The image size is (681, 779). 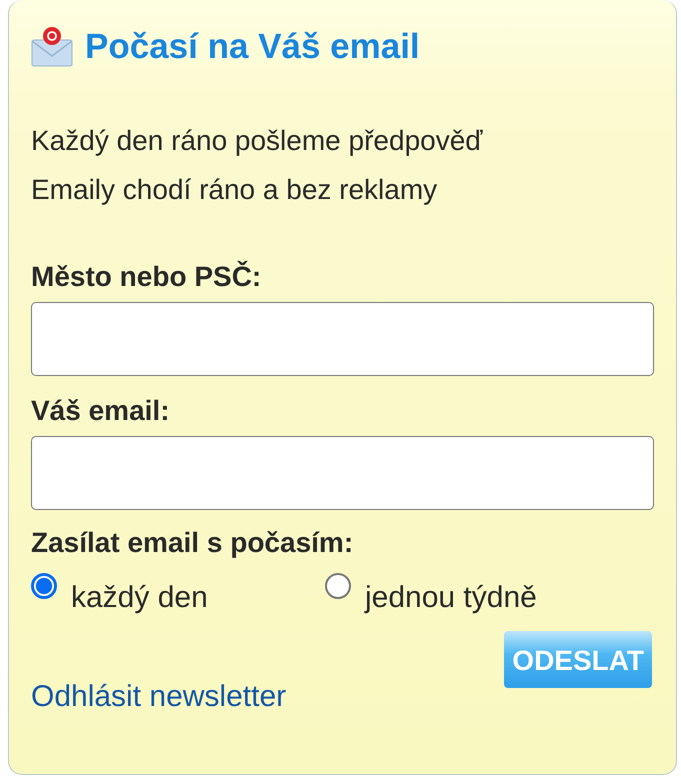 I want to click on widget-title: Počasí na Váš email, so click(x=252, y=47).